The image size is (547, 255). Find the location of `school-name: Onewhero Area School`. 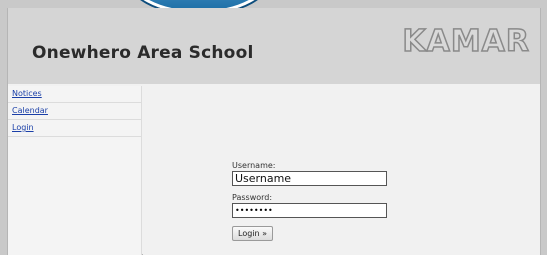

school-name: Onewhero Area School is located at coordinates (143, 53).